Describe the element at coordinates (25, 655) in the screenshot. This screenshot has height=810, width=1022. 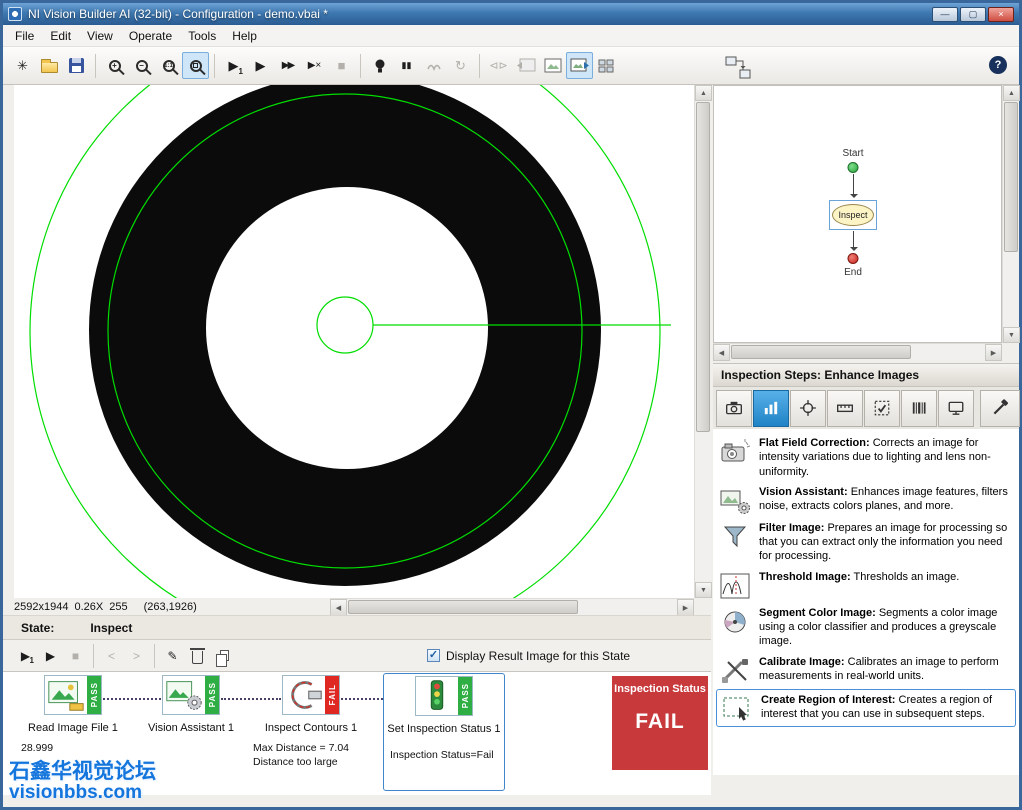
I see `run-state-once-button: ▶ 1` at that location.